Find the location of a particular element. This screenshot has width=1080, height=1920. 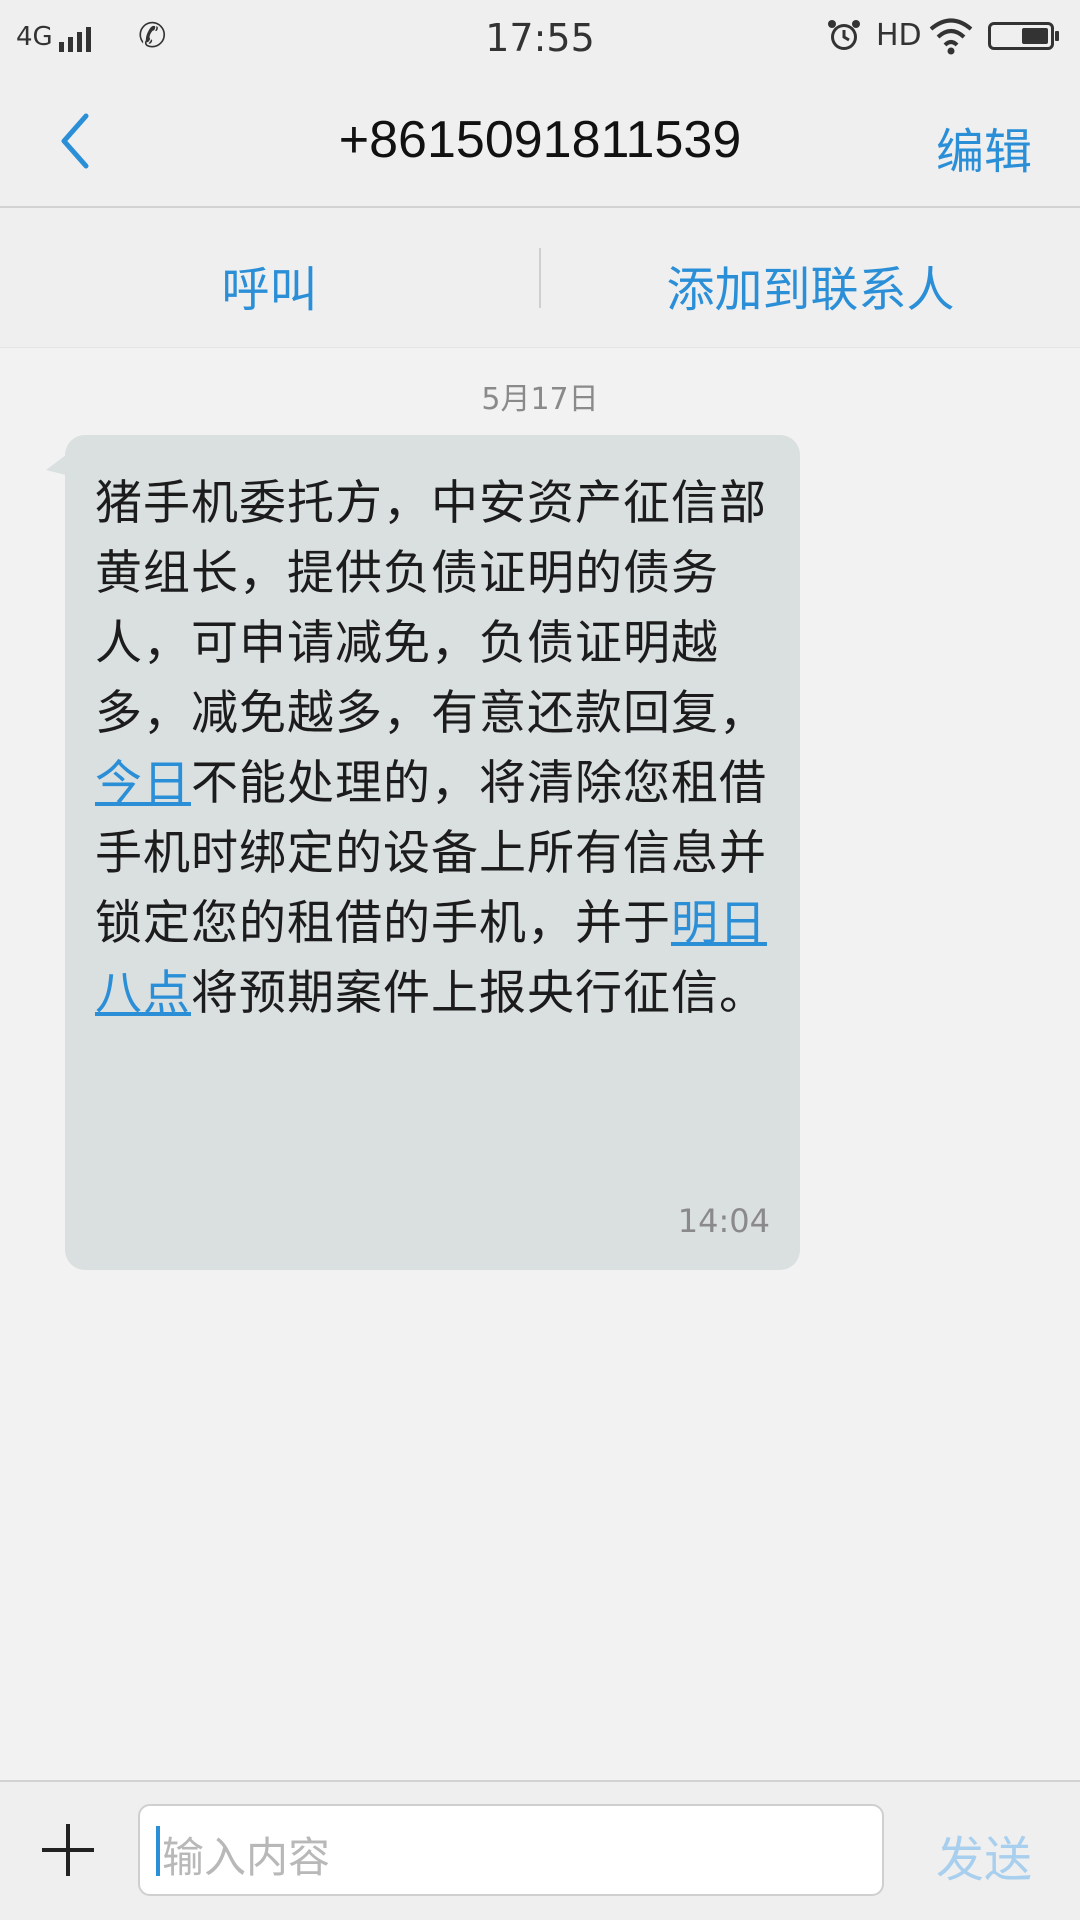

message-input: 输入内容 is located at coordinates (511, 1850).